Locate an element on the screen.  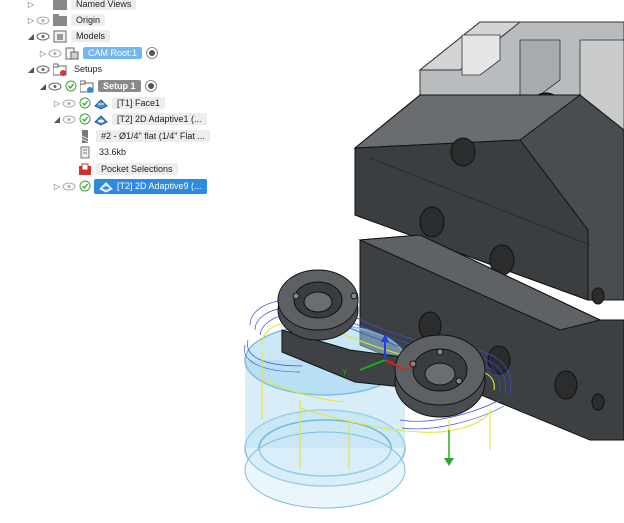
cam-root-label: CAM Root:1 is located at coordinates (113, 53).